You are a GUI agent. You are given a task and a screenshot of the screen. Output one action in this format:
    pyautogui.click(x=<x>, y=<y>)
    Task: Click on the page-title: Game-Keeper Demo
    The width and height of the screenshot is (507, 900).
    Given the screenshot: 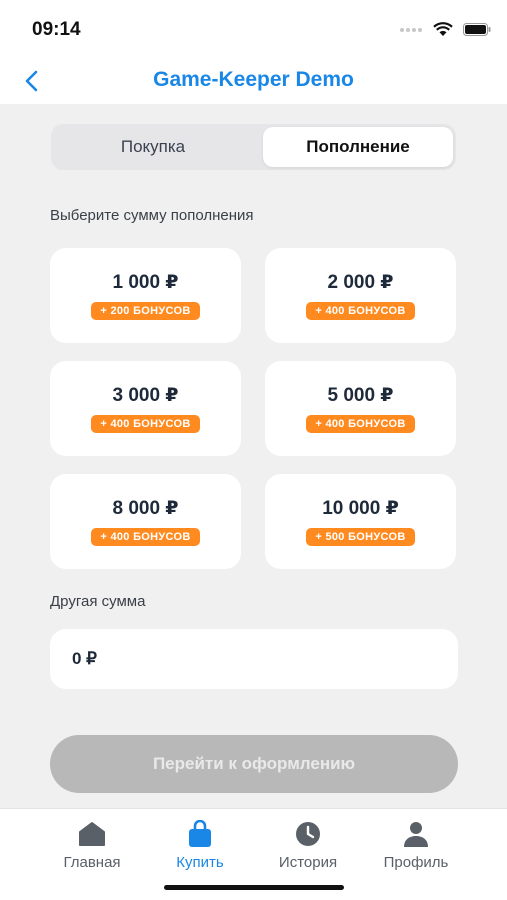 What is the action you would take?
    pyautogui.click(x=253, y=79)
    